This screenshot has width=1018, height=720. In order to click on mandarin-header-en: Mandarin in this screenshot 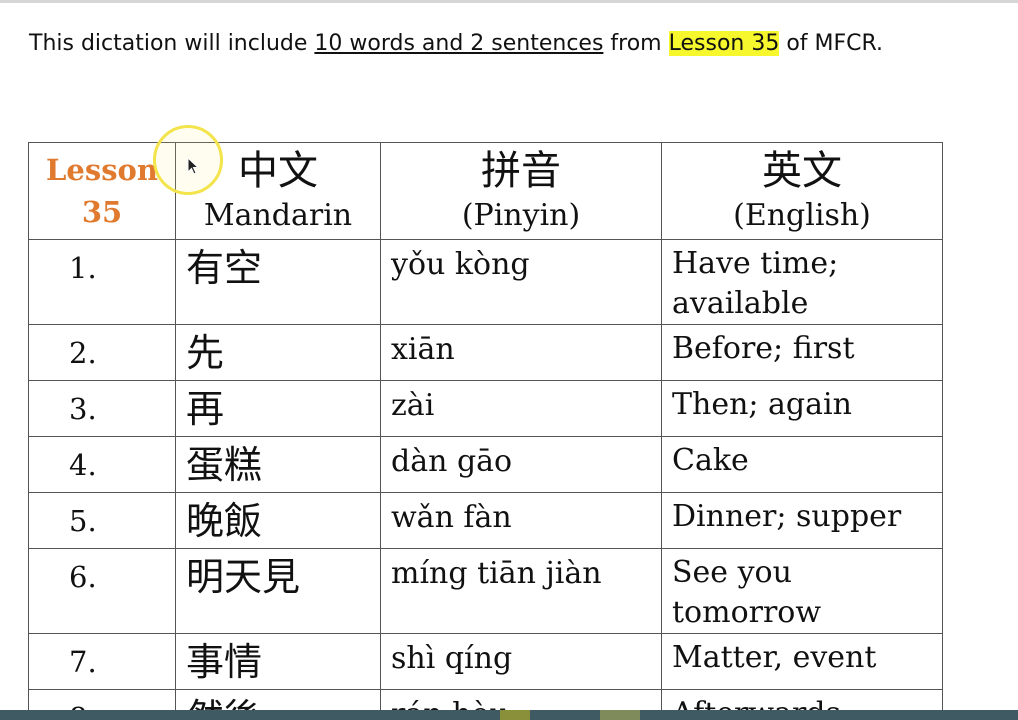, I will do `click(278, 215)`.